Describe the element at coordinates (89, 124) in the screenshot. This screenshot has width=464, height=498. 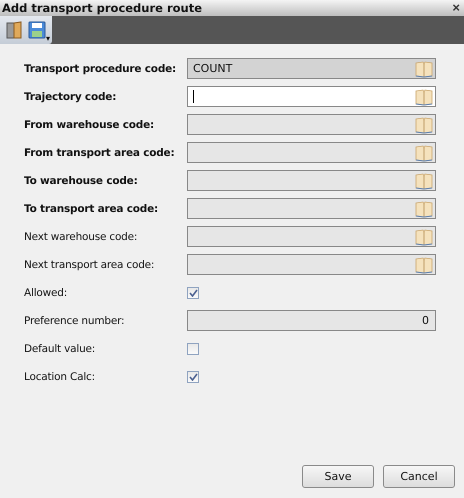
I see `field-label: From warehouse code:` at that location.